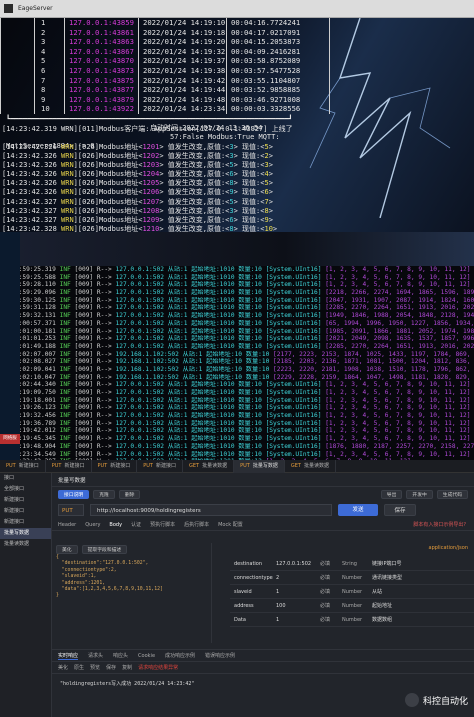  I want to click on response-tab: Cookie, so click(146, 656).